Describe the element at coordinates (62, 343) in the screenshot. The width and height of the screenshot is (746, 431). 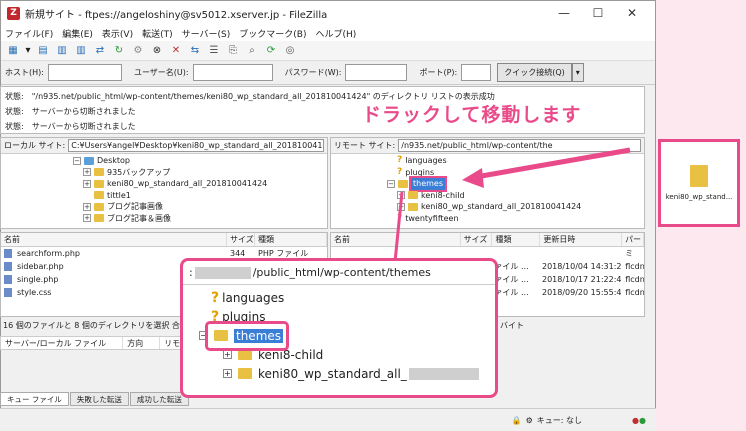
I see `queue-column-file: サーバー/ローカル ファイル` at that location.